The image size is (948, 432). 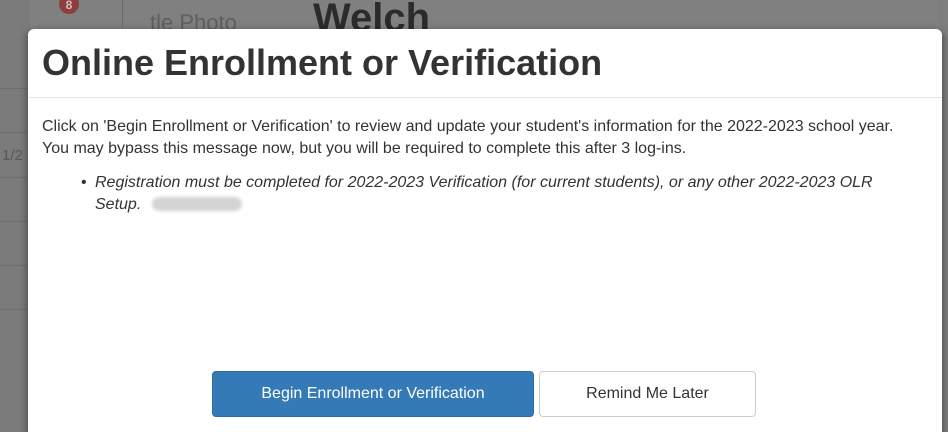 I want to click on remind-me-later-button: Remind Me Later, so click(x=647, y=394).